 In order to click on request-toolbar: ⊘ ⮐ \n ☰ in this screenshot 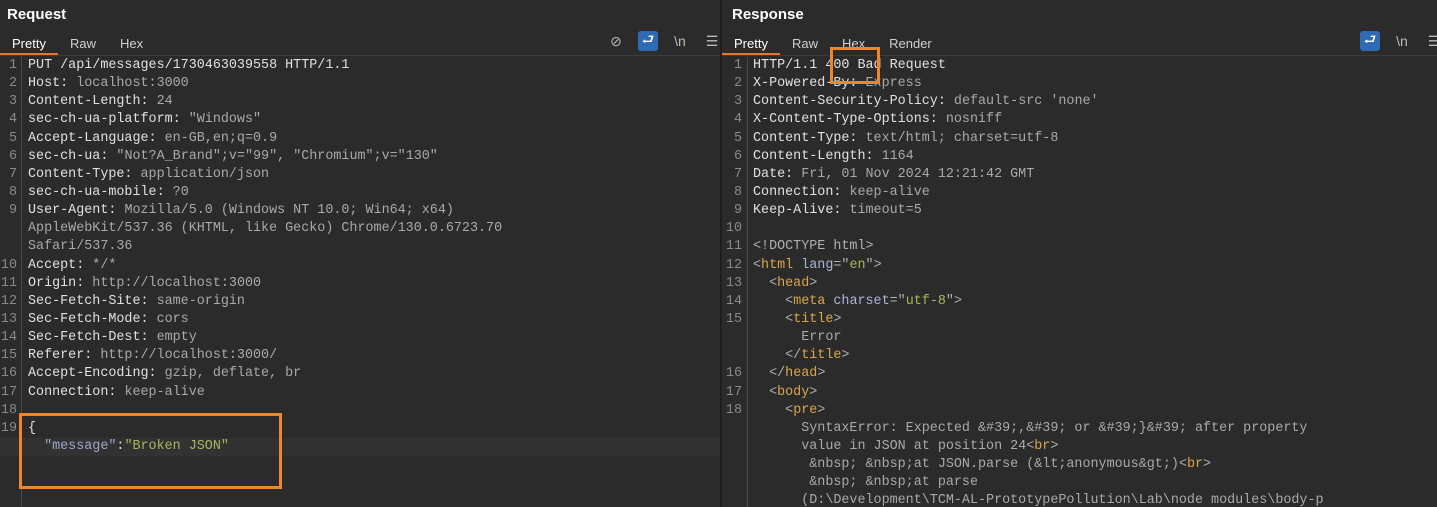, I will do `click(663, 41)`.